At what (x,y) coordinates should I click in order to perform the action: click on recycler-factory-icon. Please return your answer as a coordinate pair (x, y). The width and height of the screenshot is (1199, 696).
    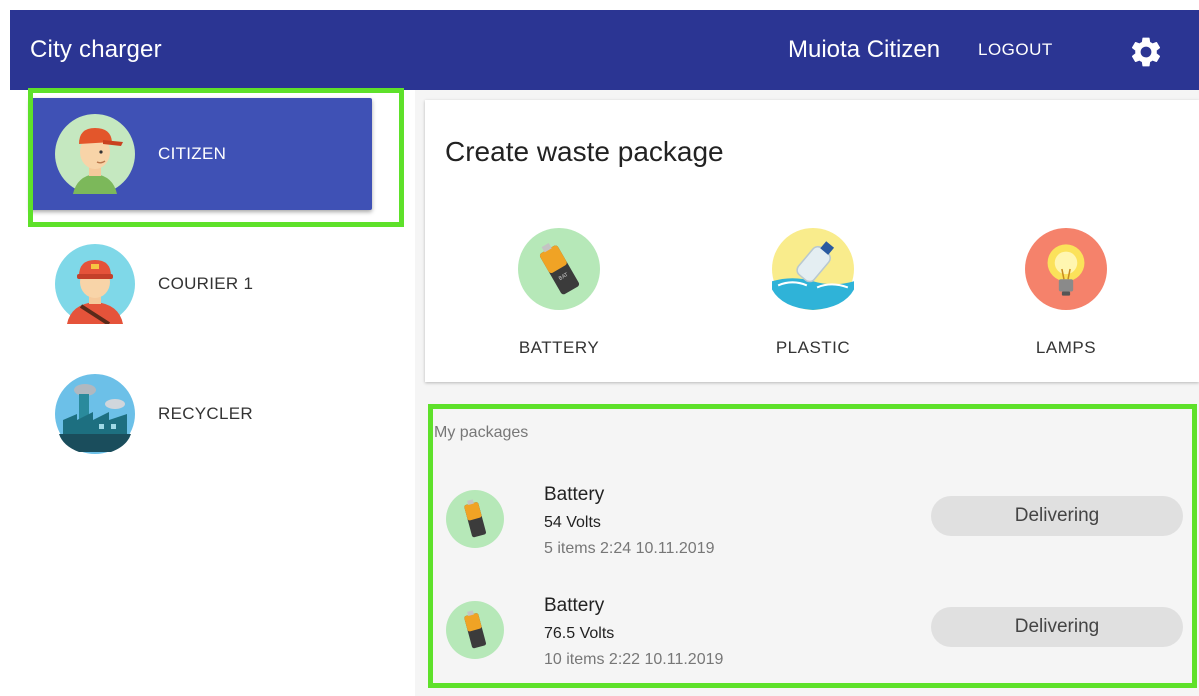
    Looking at the image, I should click on (95, 414).